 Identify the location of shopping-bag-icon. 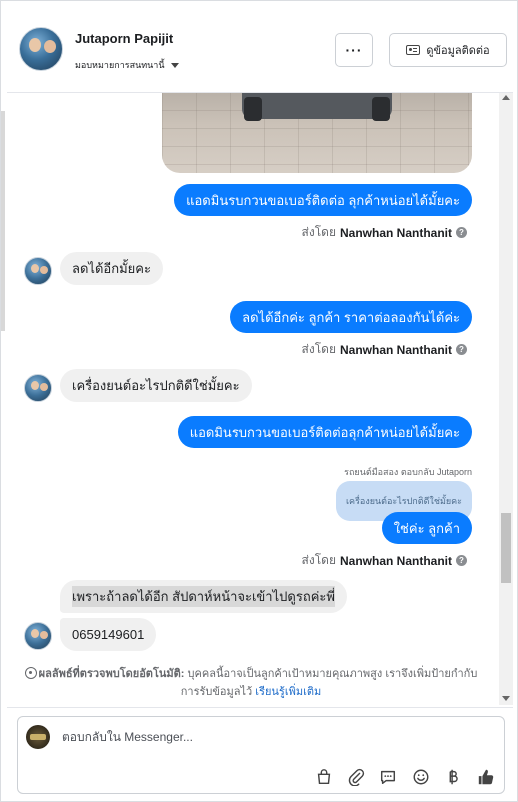
(324, 777).